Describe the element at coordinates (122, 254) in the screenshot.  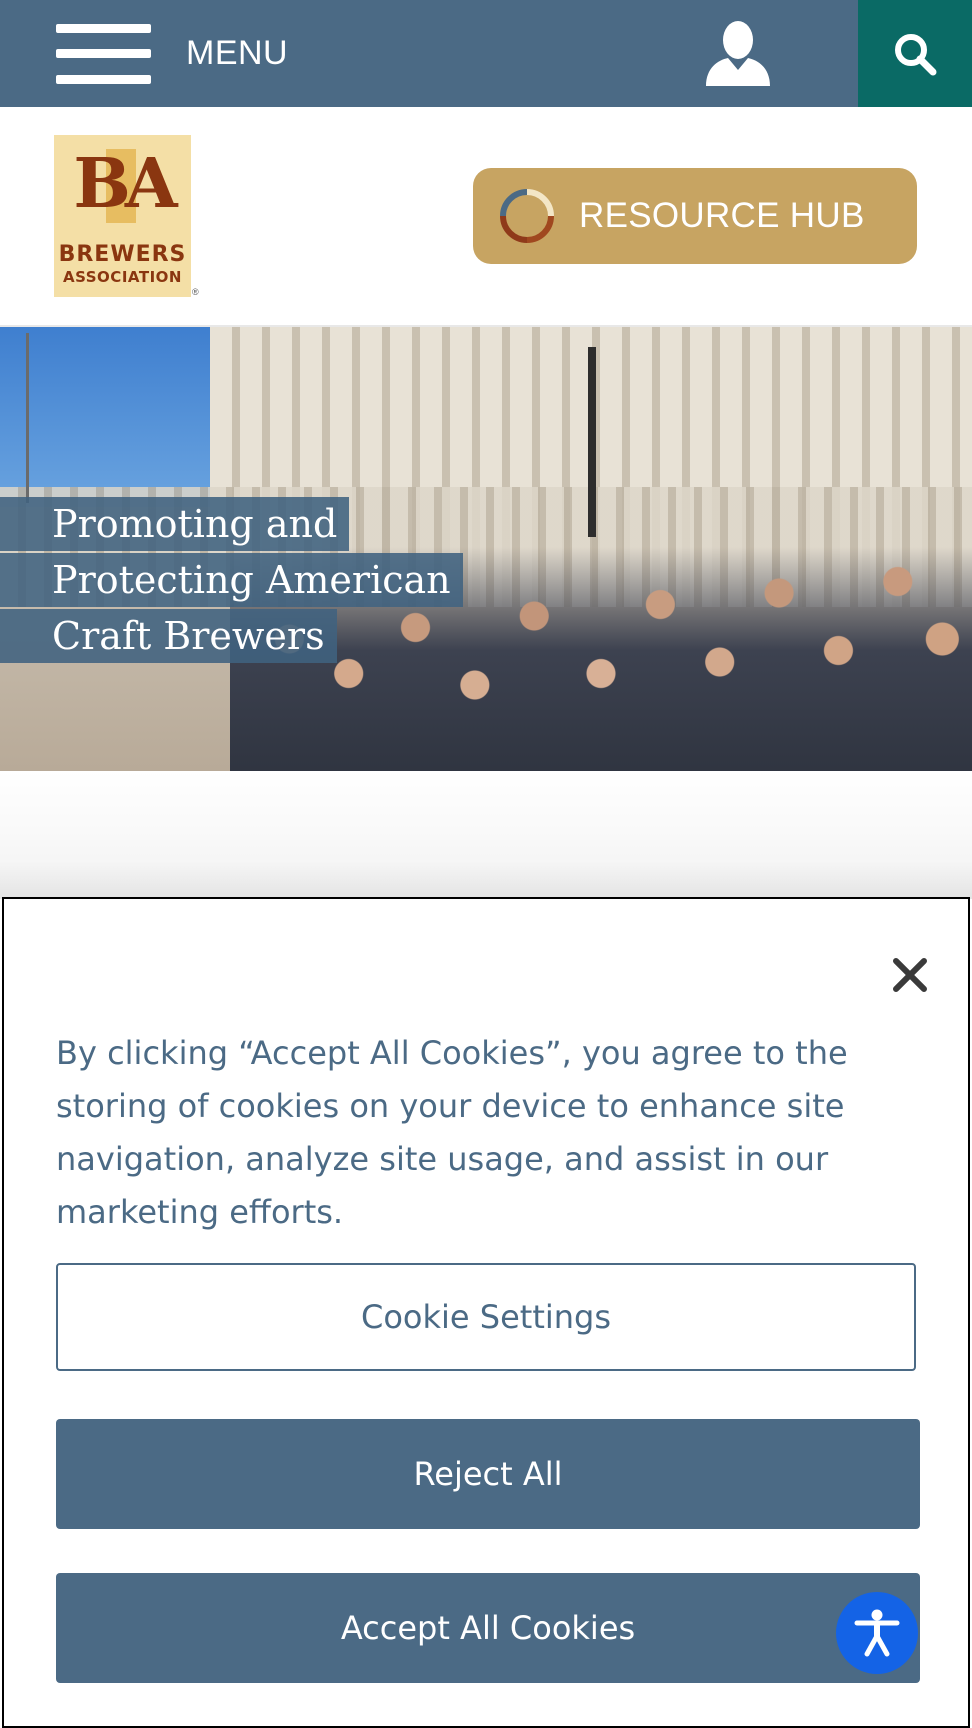
I see `logo-text-brewers: BREWERS` at that location.